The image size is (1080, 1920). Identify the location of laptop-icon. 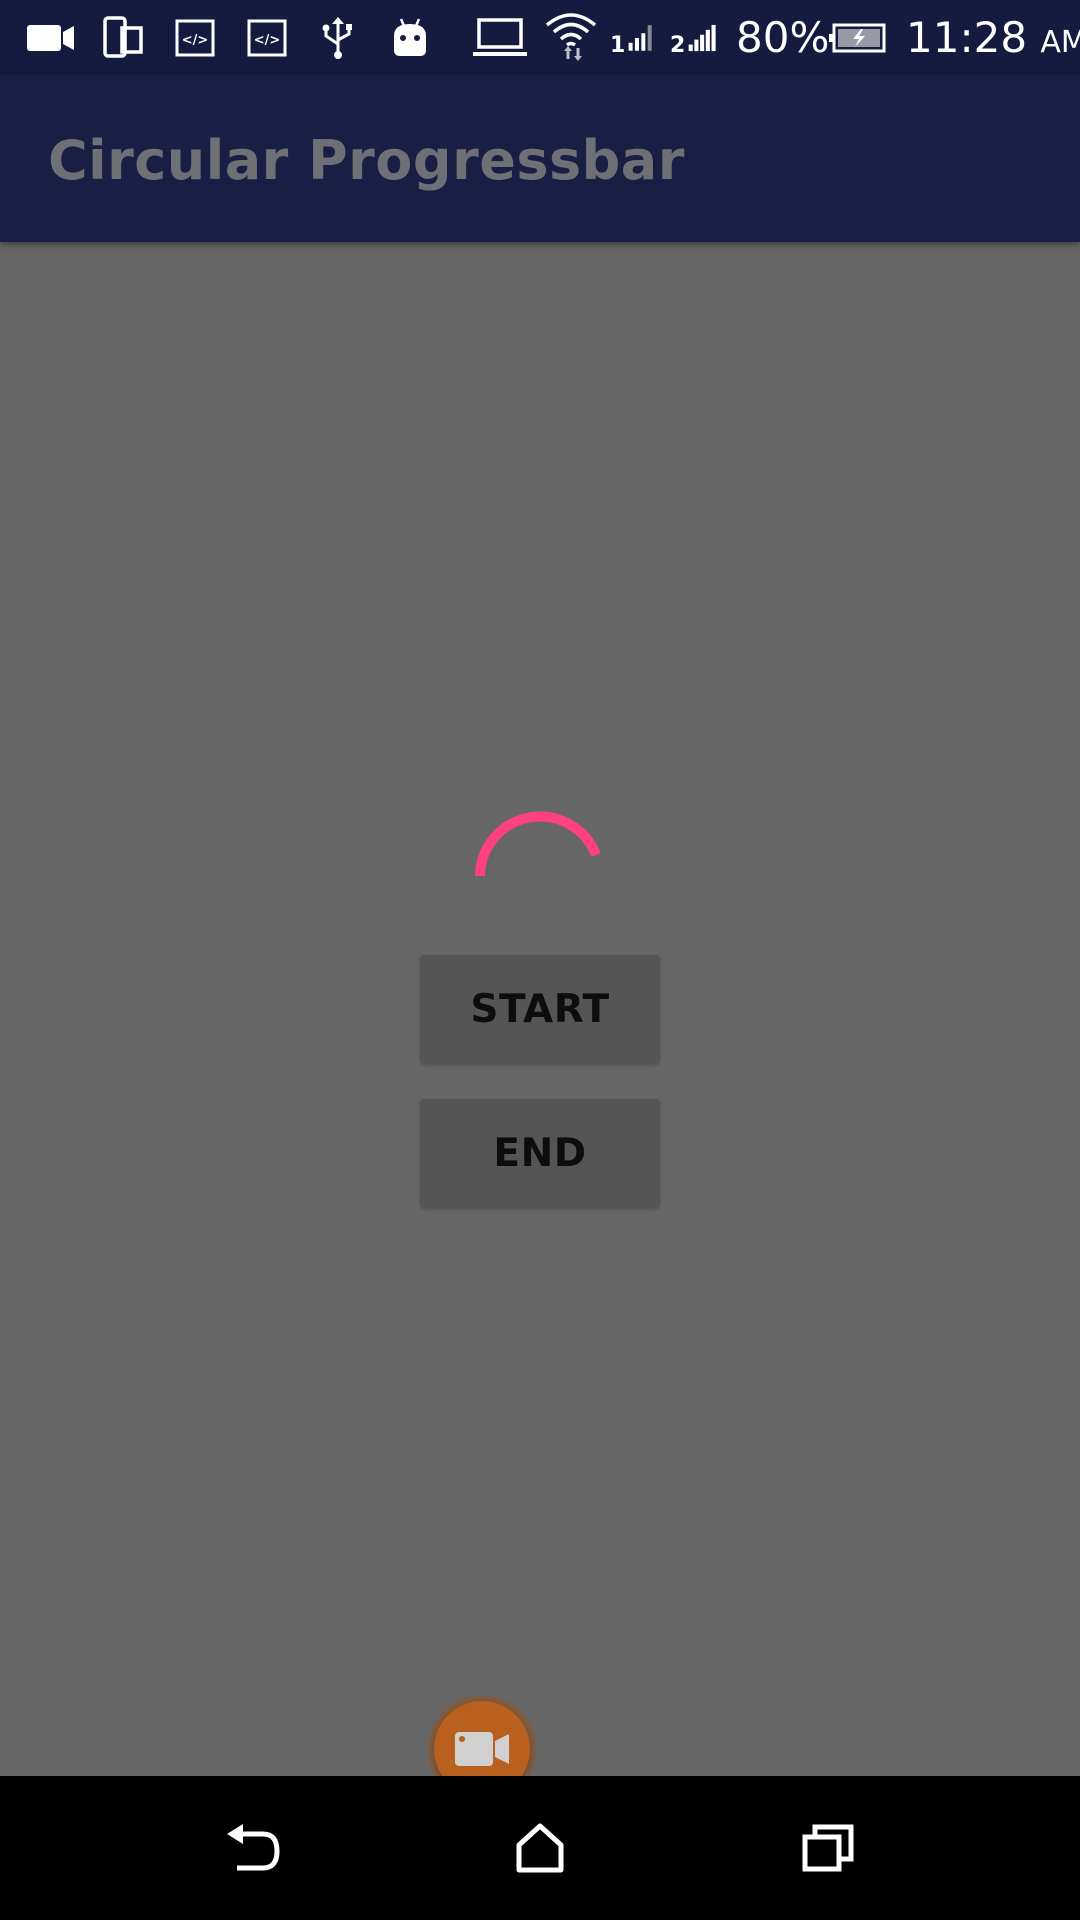
(500, 38).